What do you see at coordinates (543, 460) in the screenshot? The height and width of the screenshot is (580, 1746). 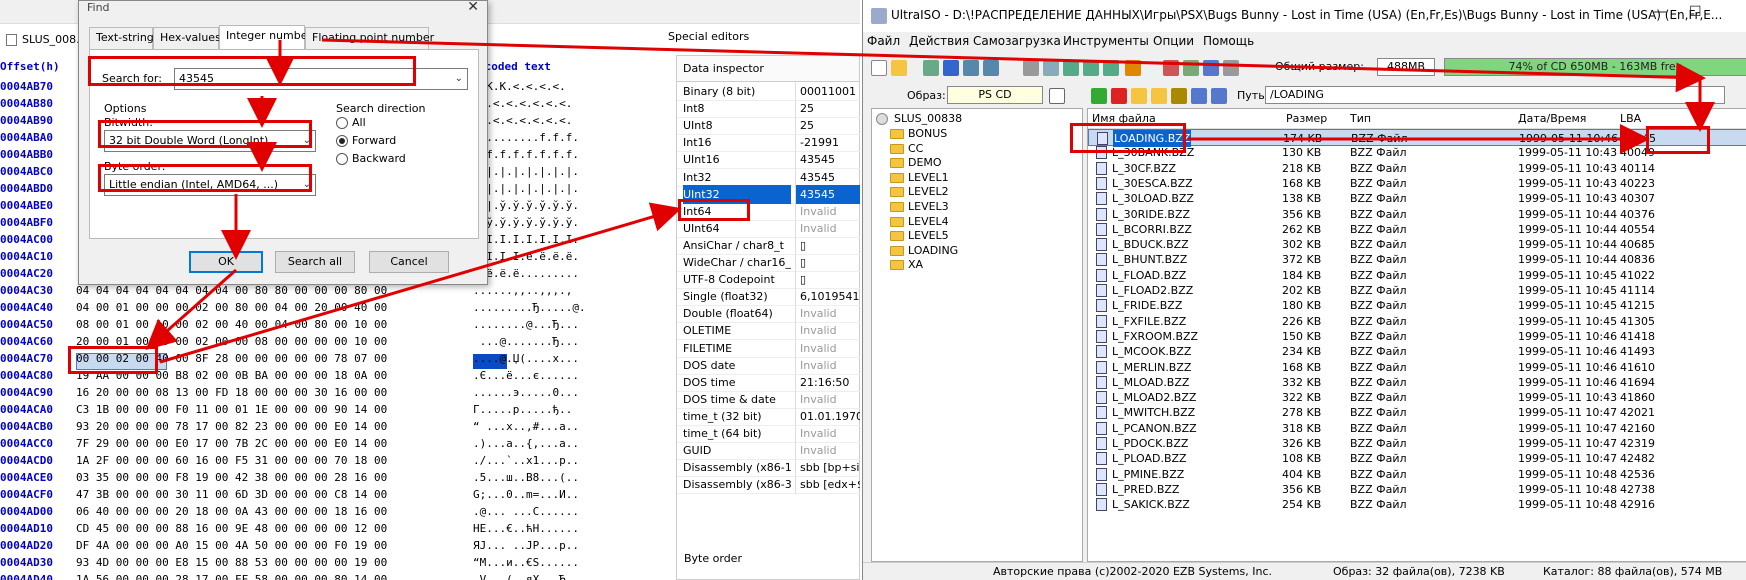 I see `hex-decoded-text: ./...`..х1...p..` at bounding box center [543, 460].